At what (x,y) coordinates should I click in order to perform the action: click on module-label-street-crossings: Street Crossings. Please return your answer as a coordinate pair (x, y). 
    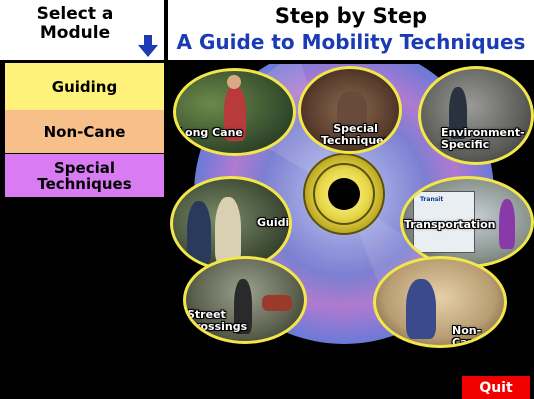
    Looking at the image, I should click on (217, 320).